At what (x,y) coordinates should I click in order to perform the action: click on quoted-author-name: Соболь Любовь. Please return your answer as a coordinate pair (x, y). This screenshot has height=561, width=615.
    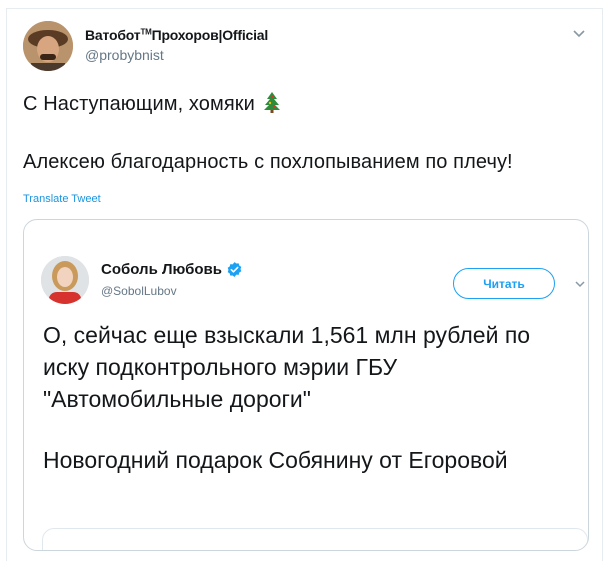
    Looking at the image, I should click on (172, 269).